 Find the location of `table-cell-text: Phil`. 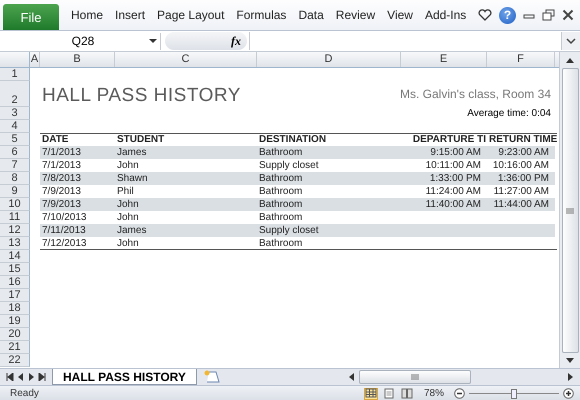

table-cell-text: Phil is located at coordinates (125, 191).